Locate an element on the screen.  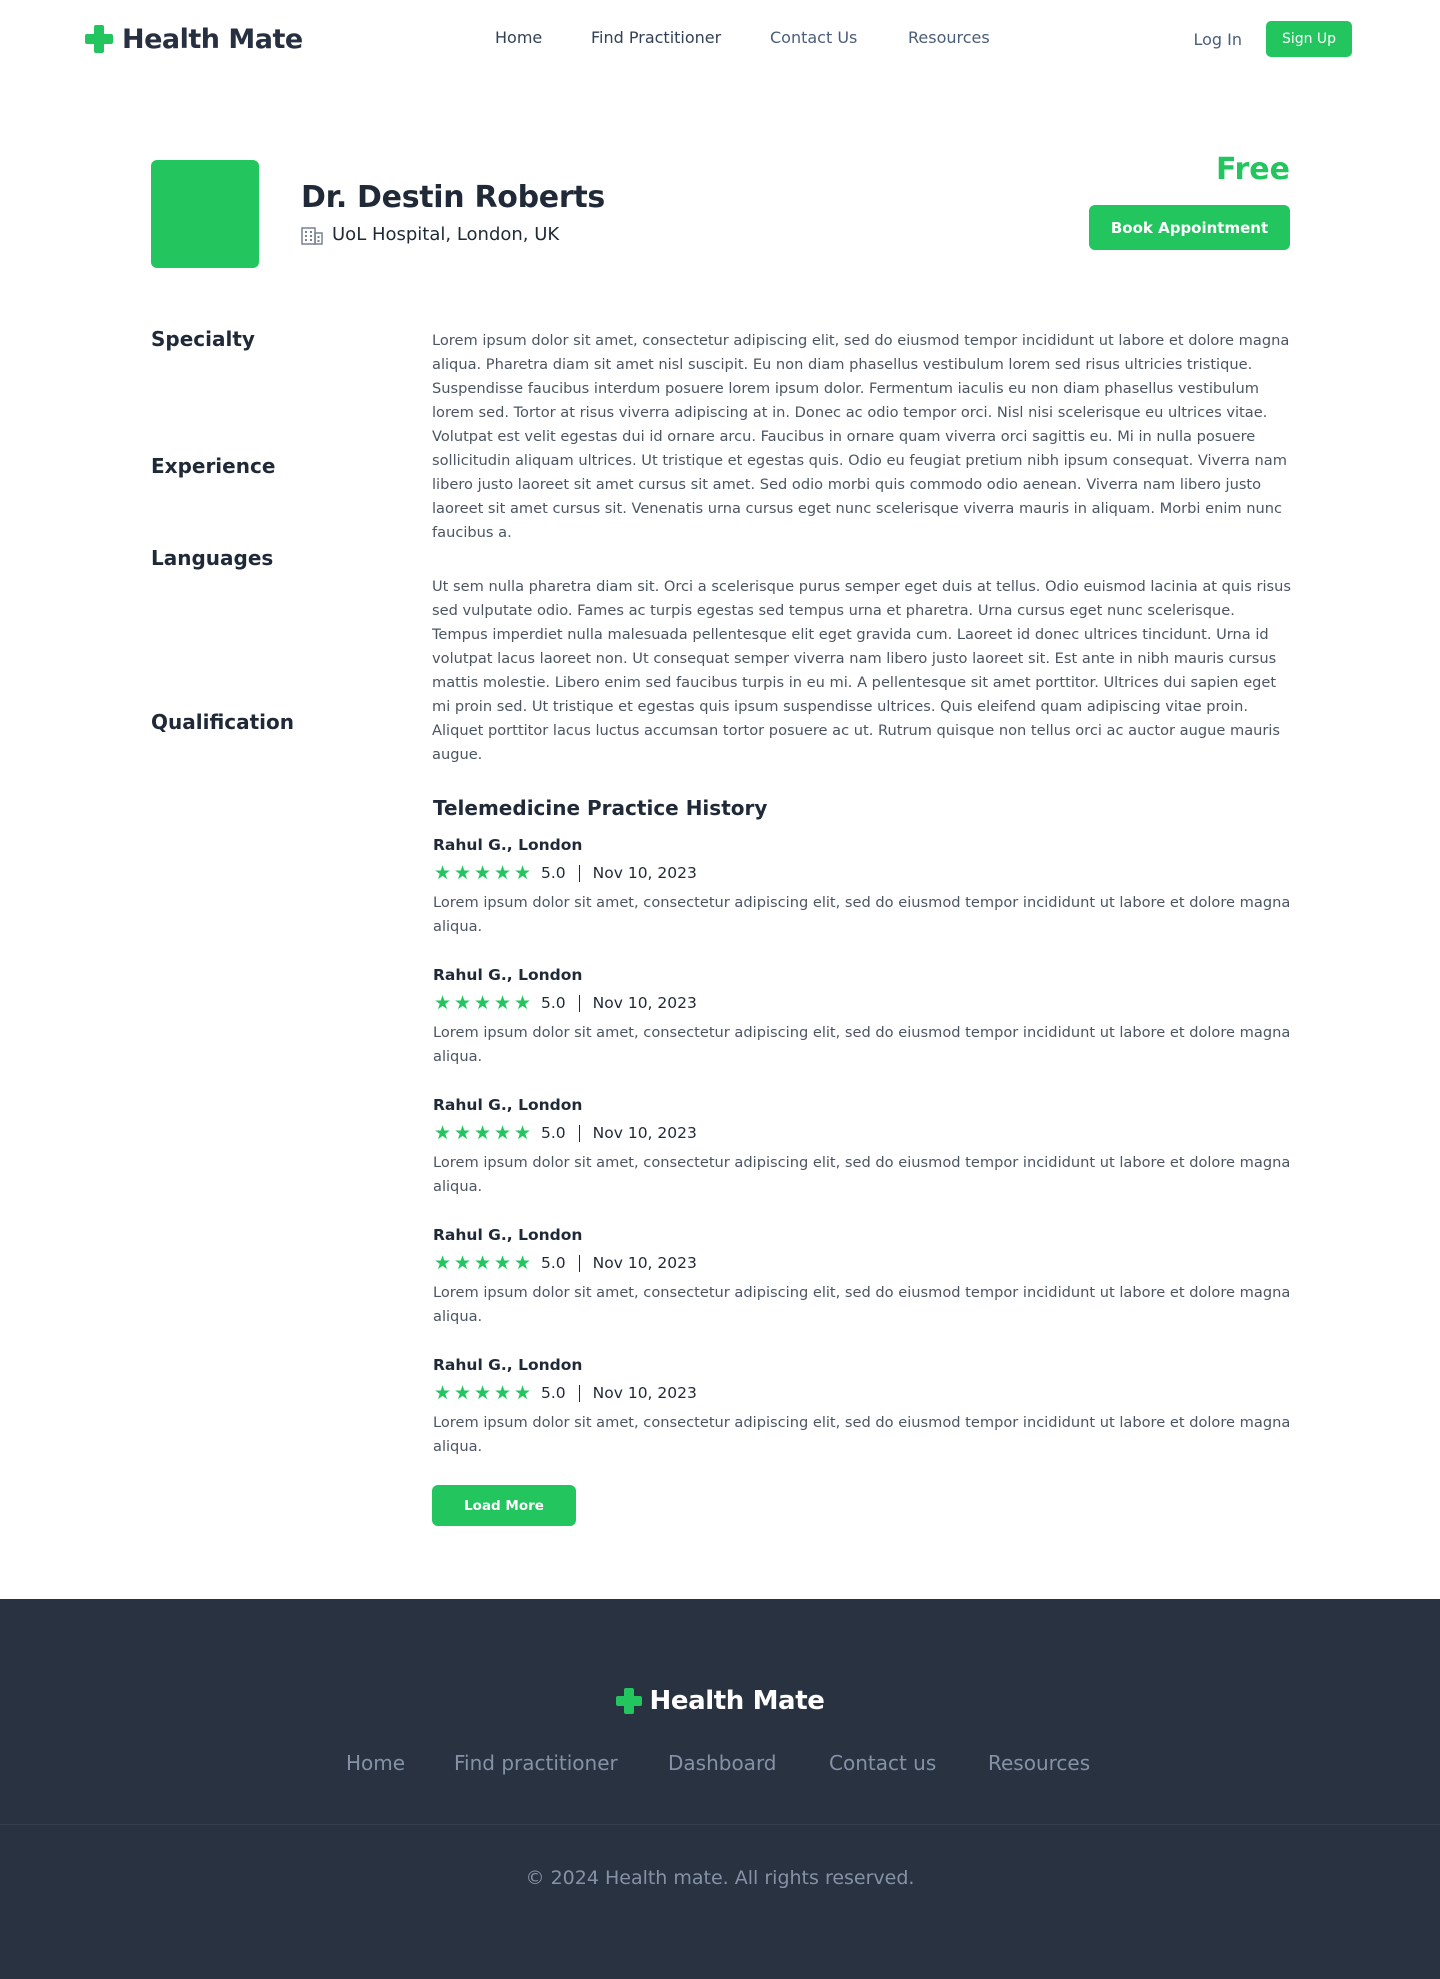
footer-link-home: Home is located at coordinates (375, 1763).